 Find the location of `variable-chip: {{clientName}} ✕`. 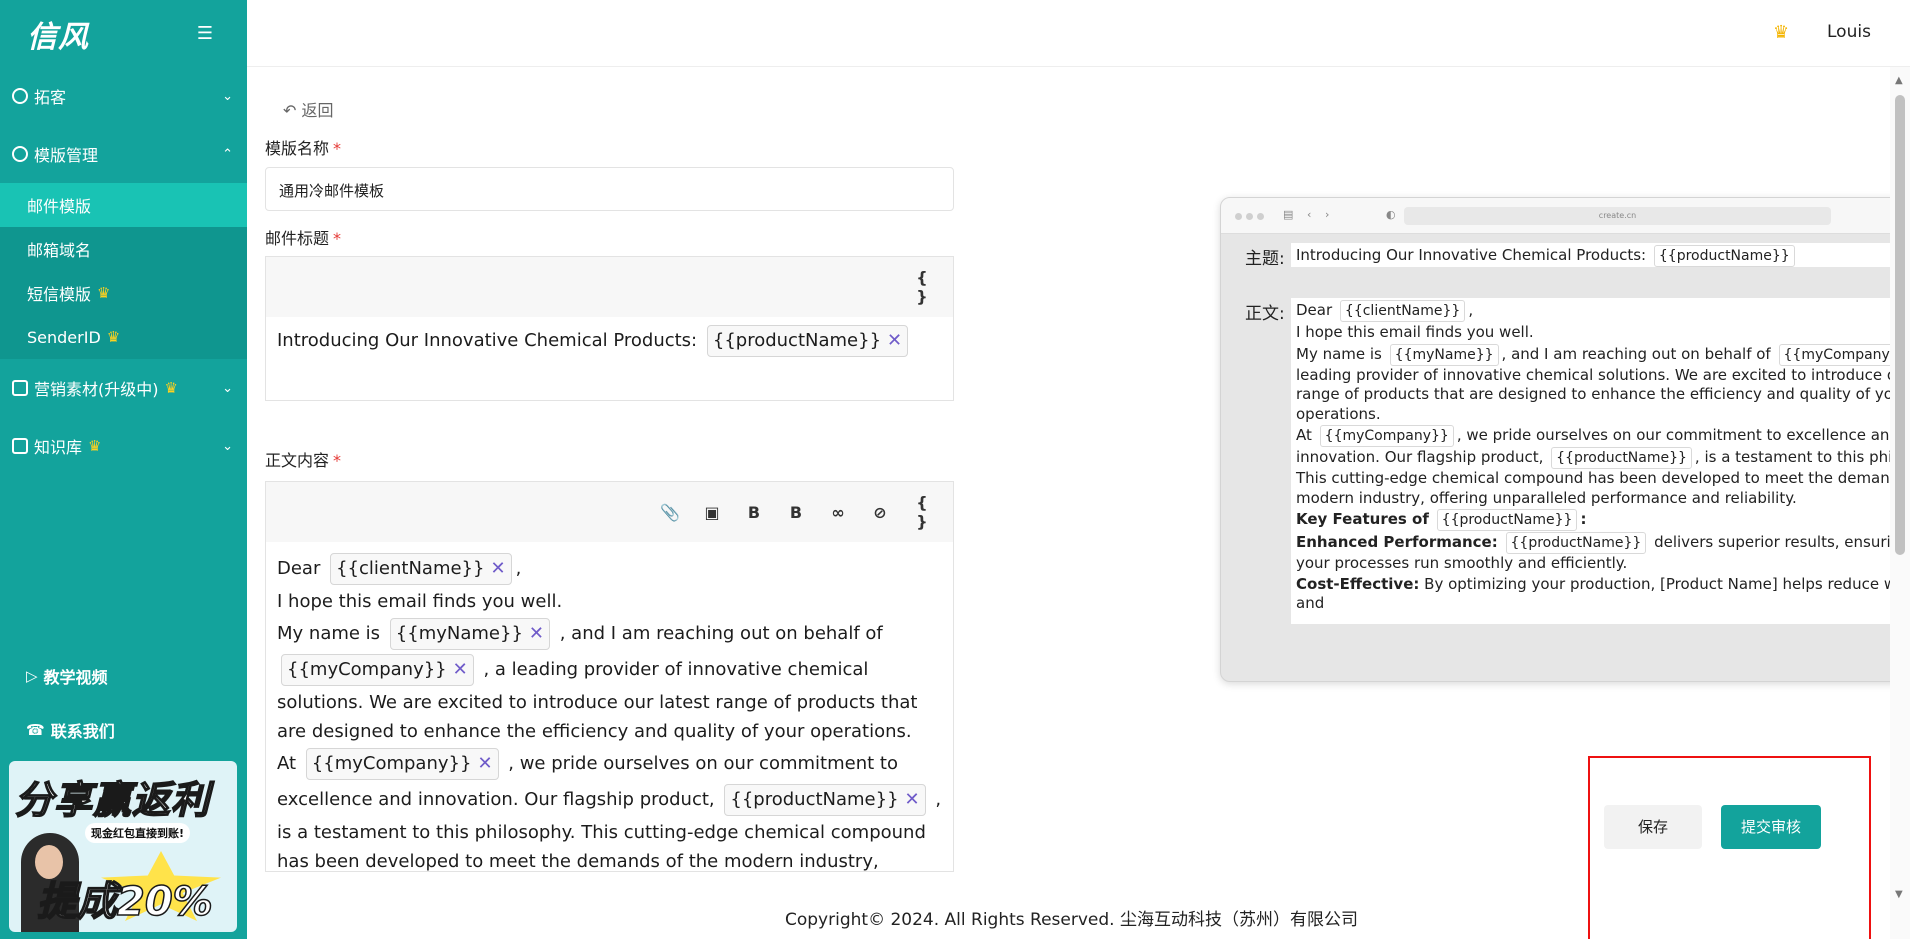

variable-chip: {{clientName}} ✕ is located at coordinates (421, 569).